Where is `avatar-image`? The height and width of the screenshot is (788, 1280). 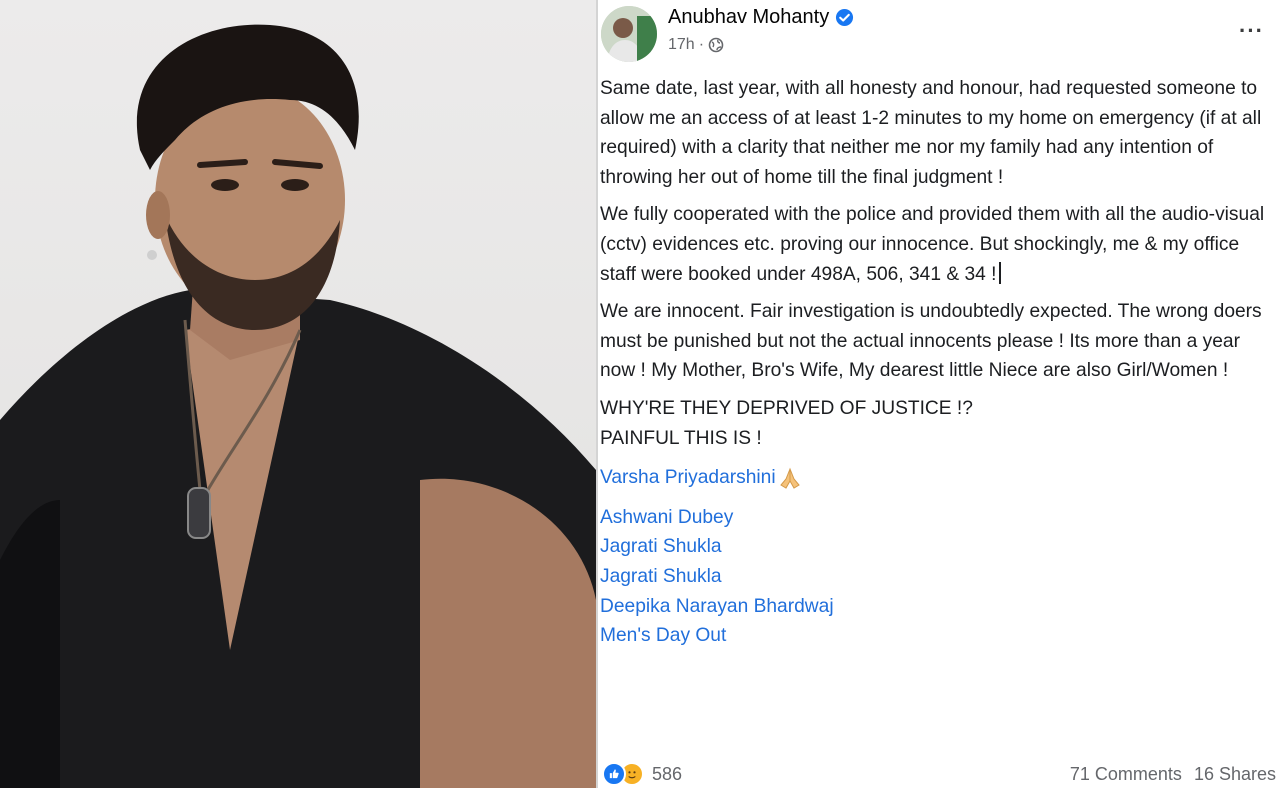
avatar-image is located at coordinates (629, 34).